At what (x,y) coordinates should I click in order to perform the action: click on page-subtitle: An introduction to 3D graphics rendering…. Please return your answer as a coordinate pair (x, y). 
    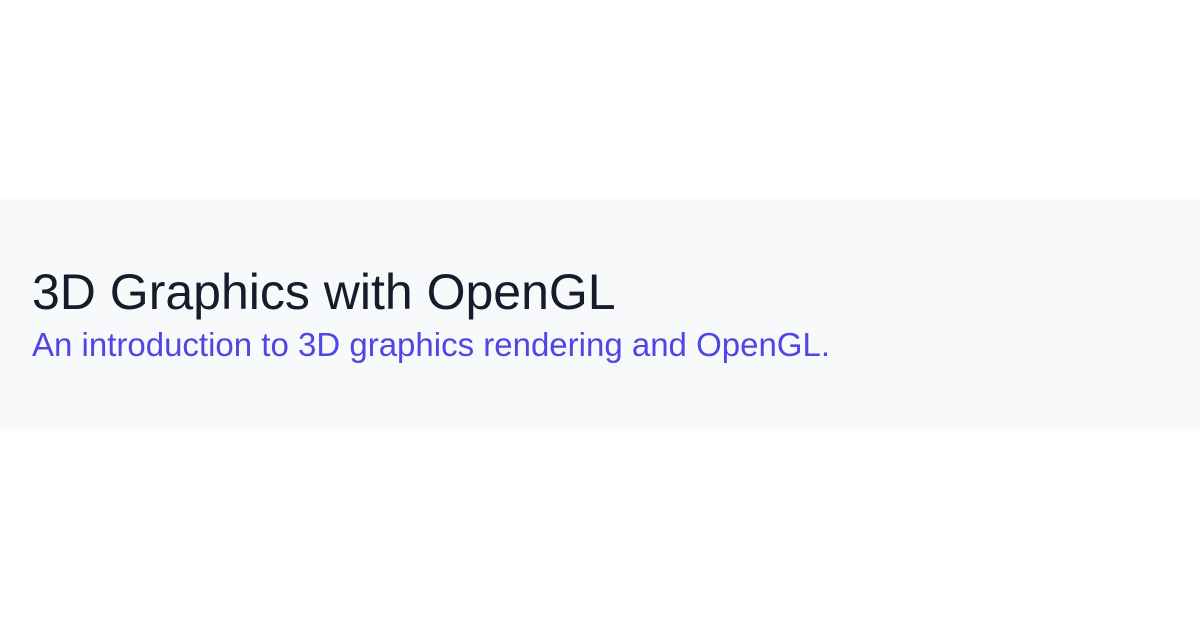
    Looking at the image, I should click on (431, 344).